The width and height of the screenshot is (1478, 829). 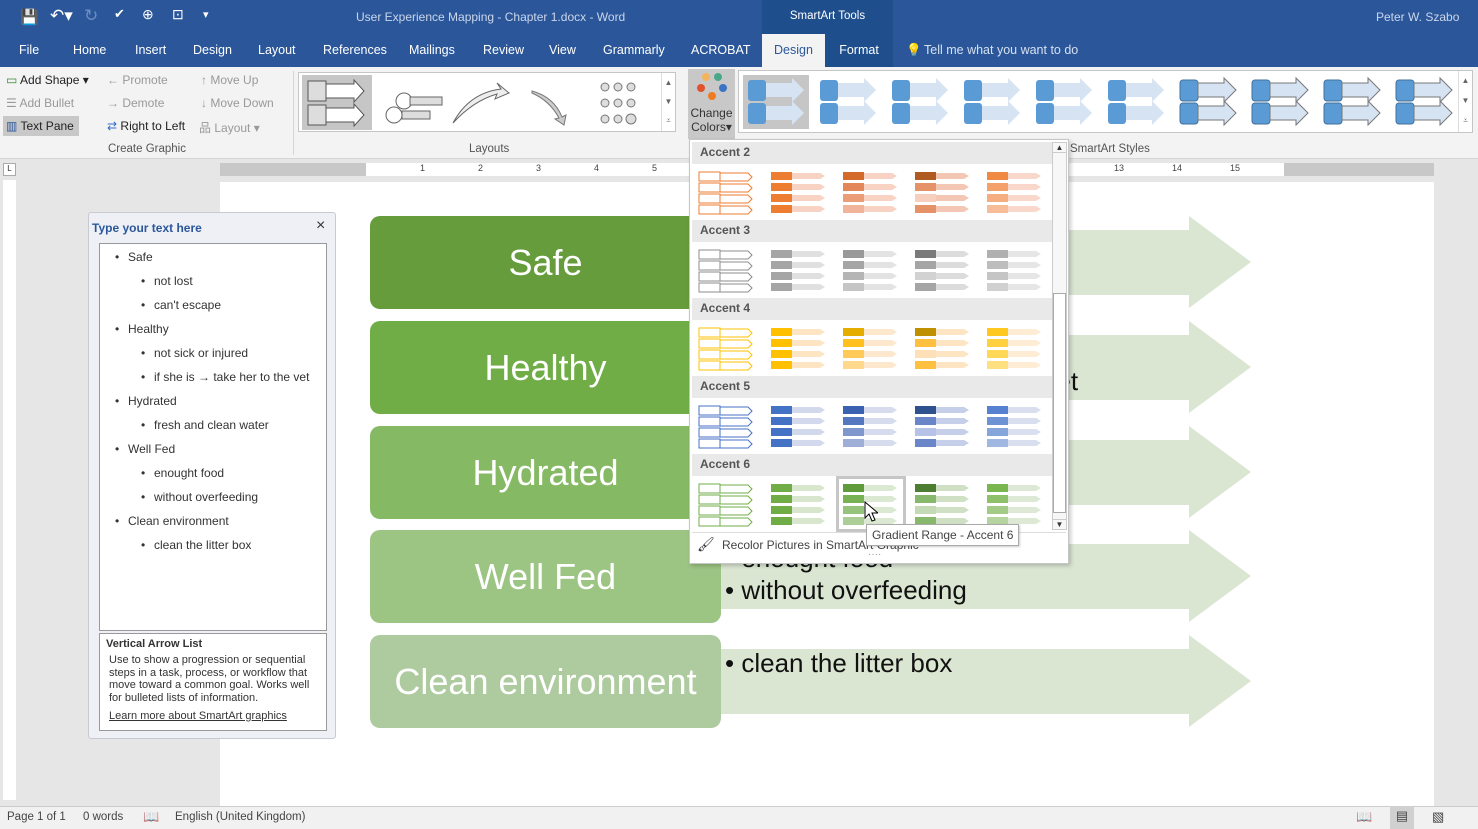 I want to click on text-pane-item: if she is → take her to the vet, so click(x=225, y=377).